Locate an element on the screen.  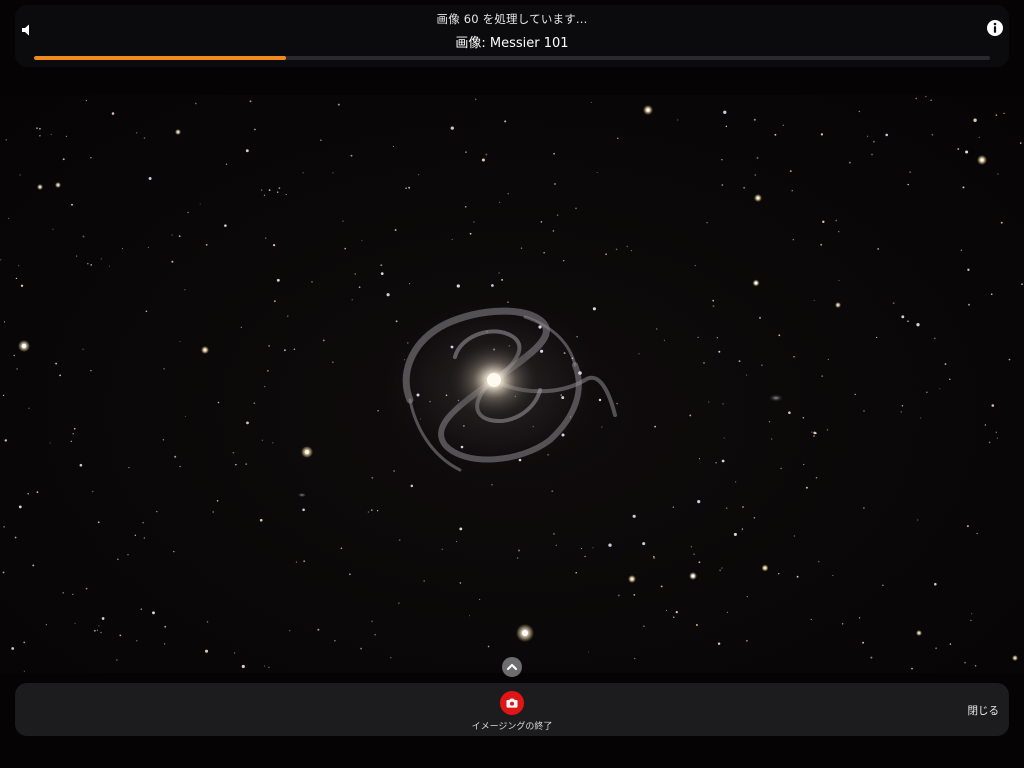
chevron-up-icon is located at coordinates (512, 667).